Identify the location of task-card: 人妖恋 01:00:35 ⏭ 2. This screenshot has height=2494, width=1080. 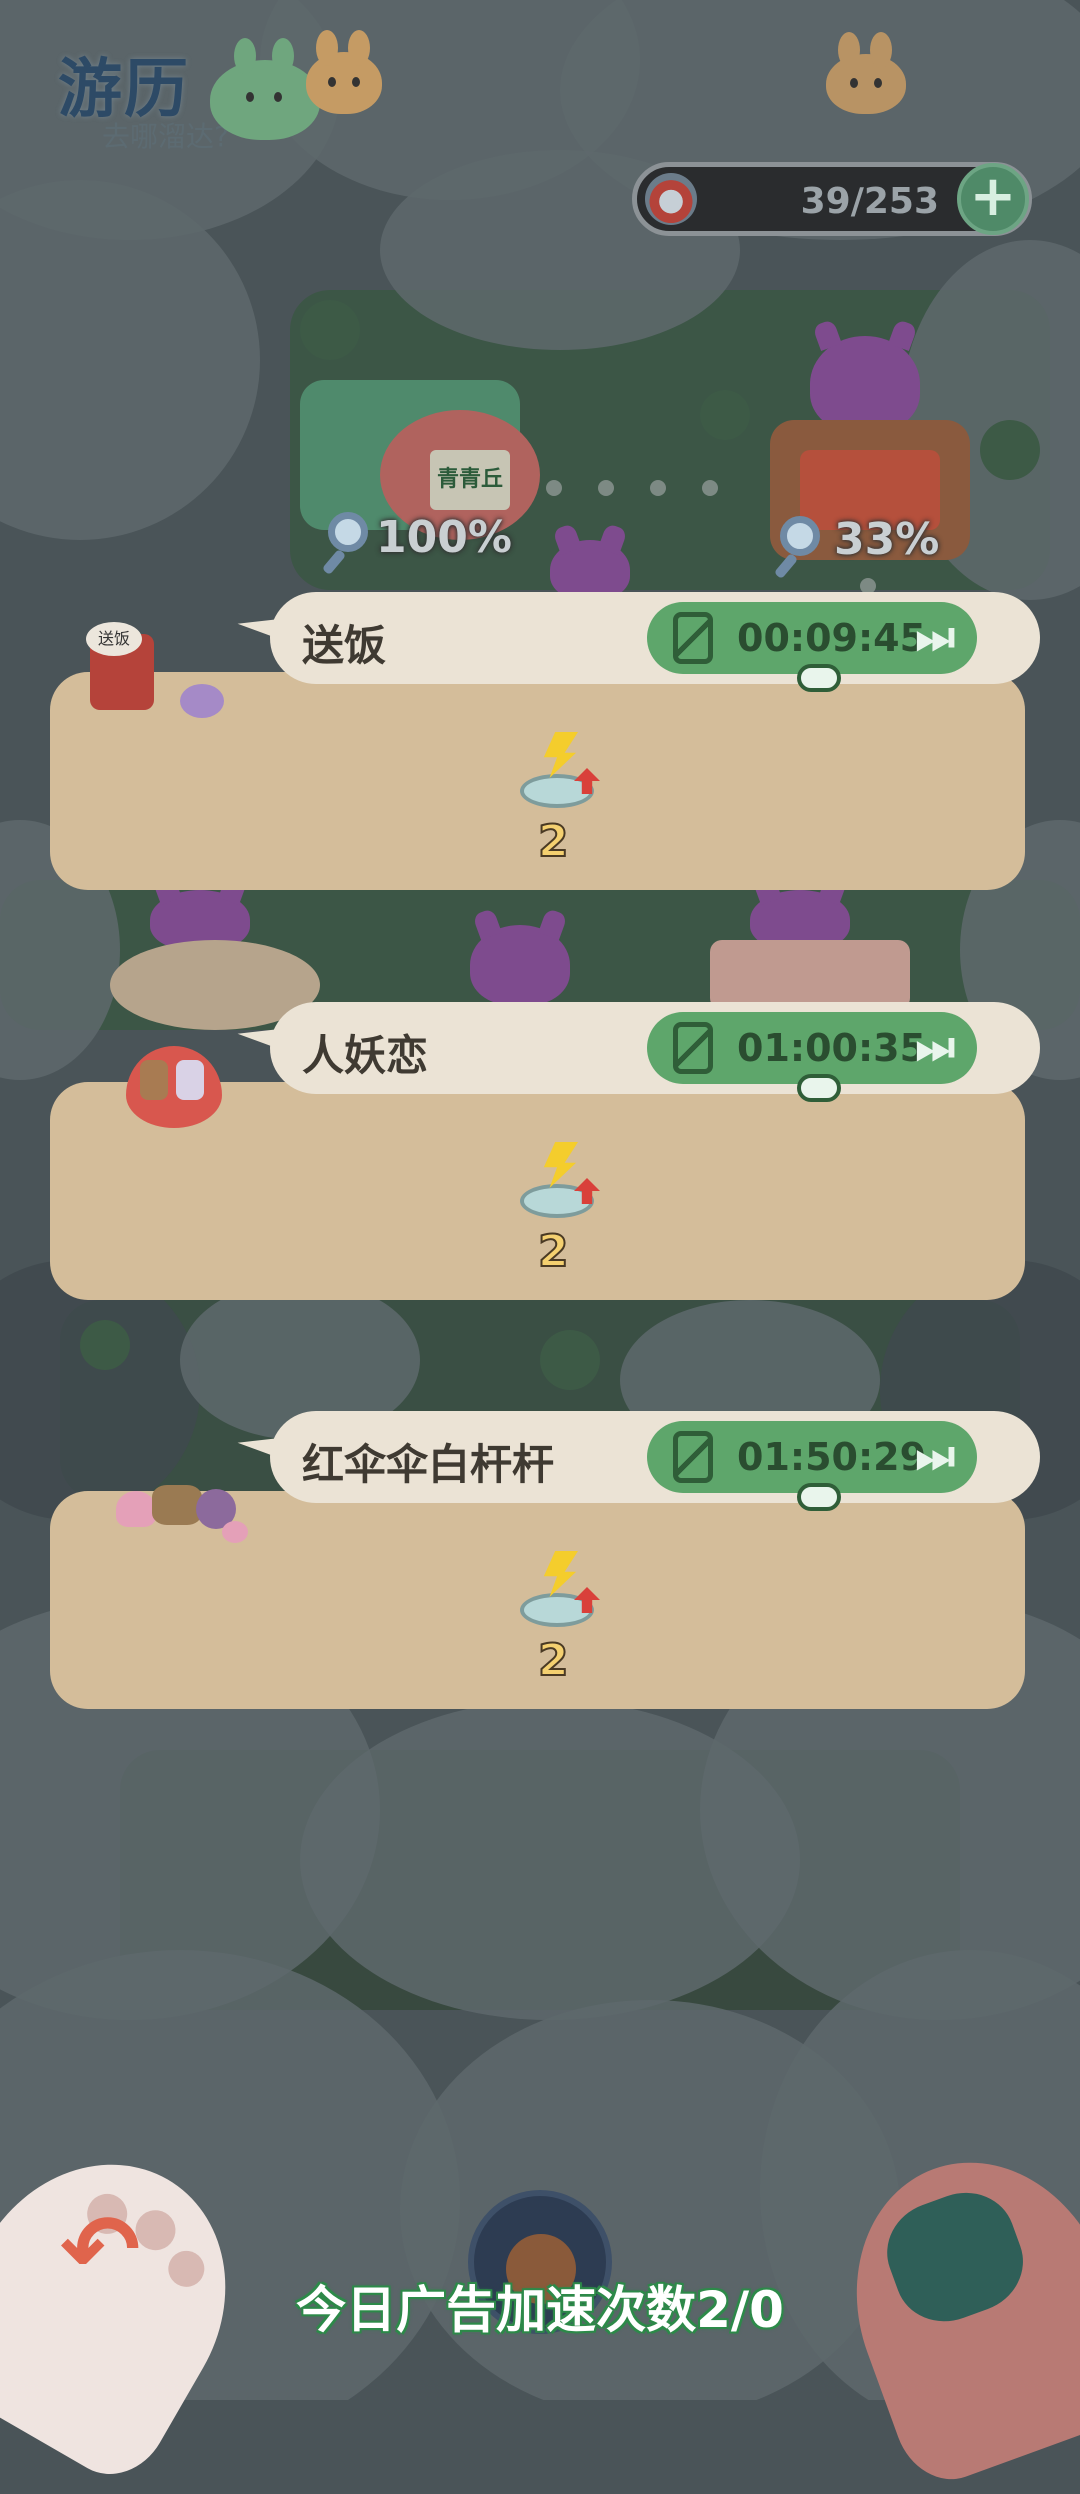
(545, 1152).